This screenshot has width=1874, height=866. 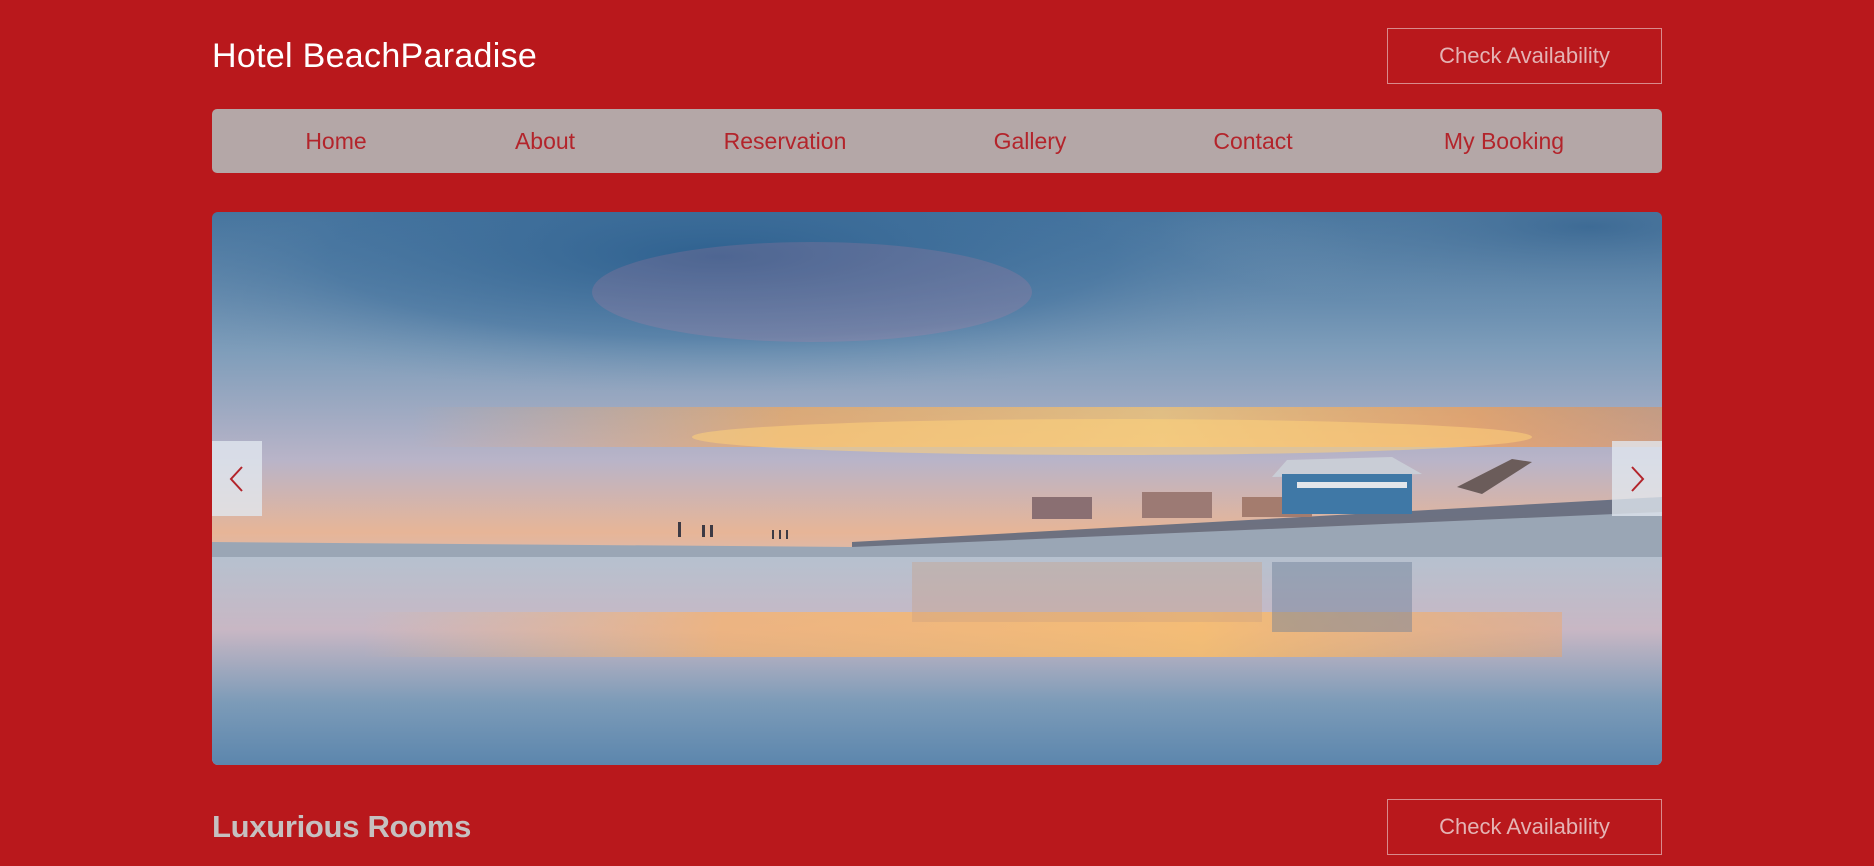 I want to click on chevron-left-icon, so click(x=236, y=478).